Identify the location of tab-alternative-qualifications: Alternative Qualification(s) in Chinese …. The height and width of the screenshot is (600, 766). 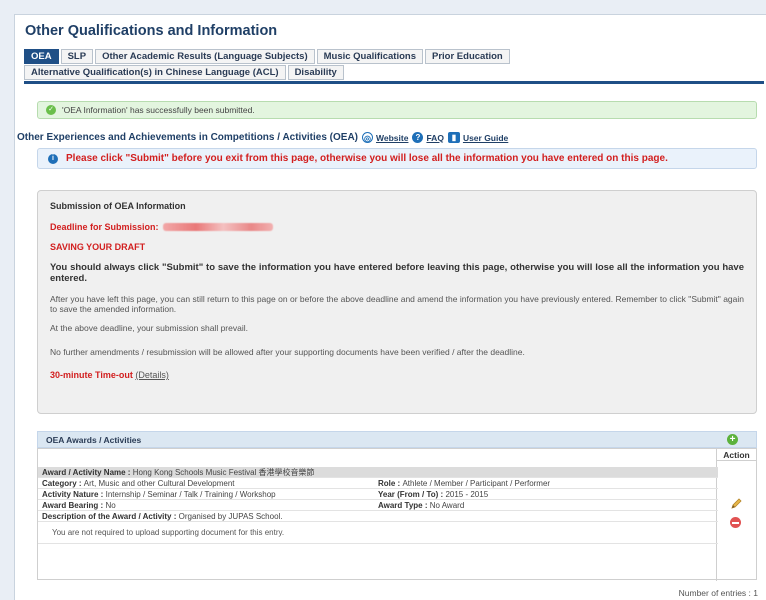
(155, 72).